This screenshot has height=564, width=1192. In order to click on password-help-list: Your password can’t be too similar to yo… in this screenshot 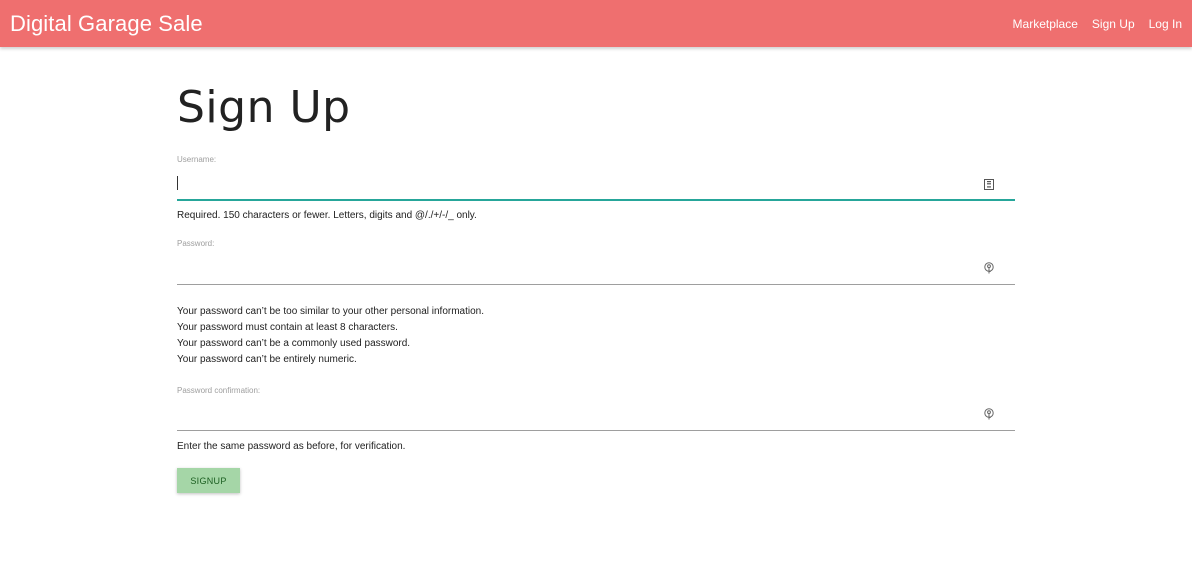, I will do `click(330, 336)`.